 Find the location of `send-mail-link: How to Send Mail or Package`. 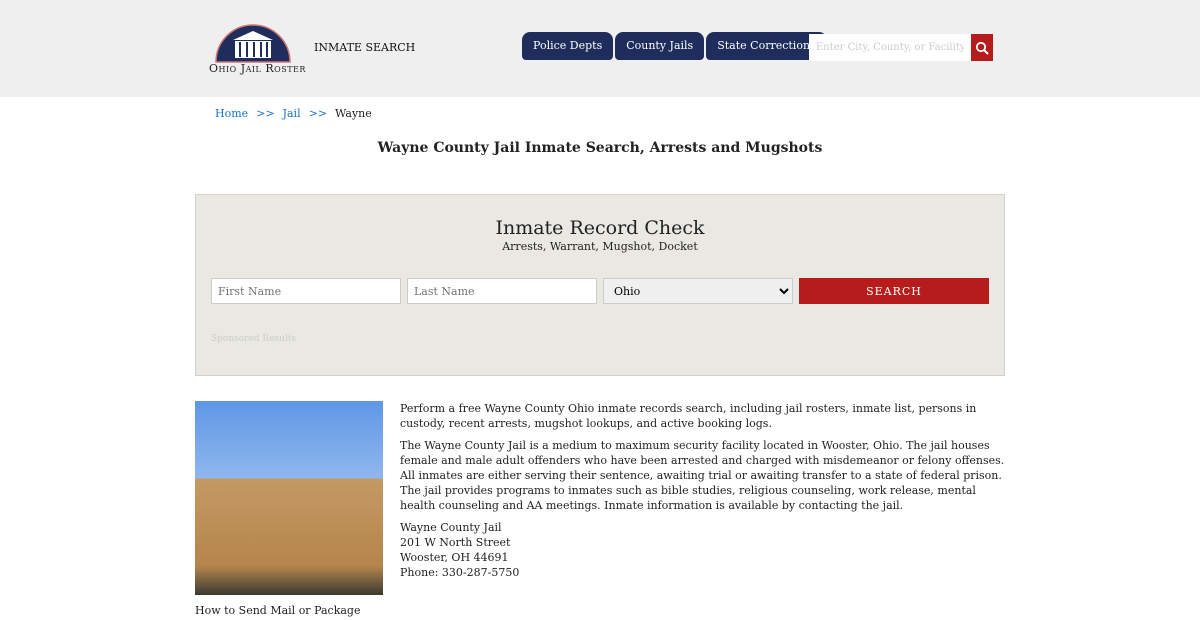

send-mail-link: How to Send Mail or Package is located at coordinates (277, 610).